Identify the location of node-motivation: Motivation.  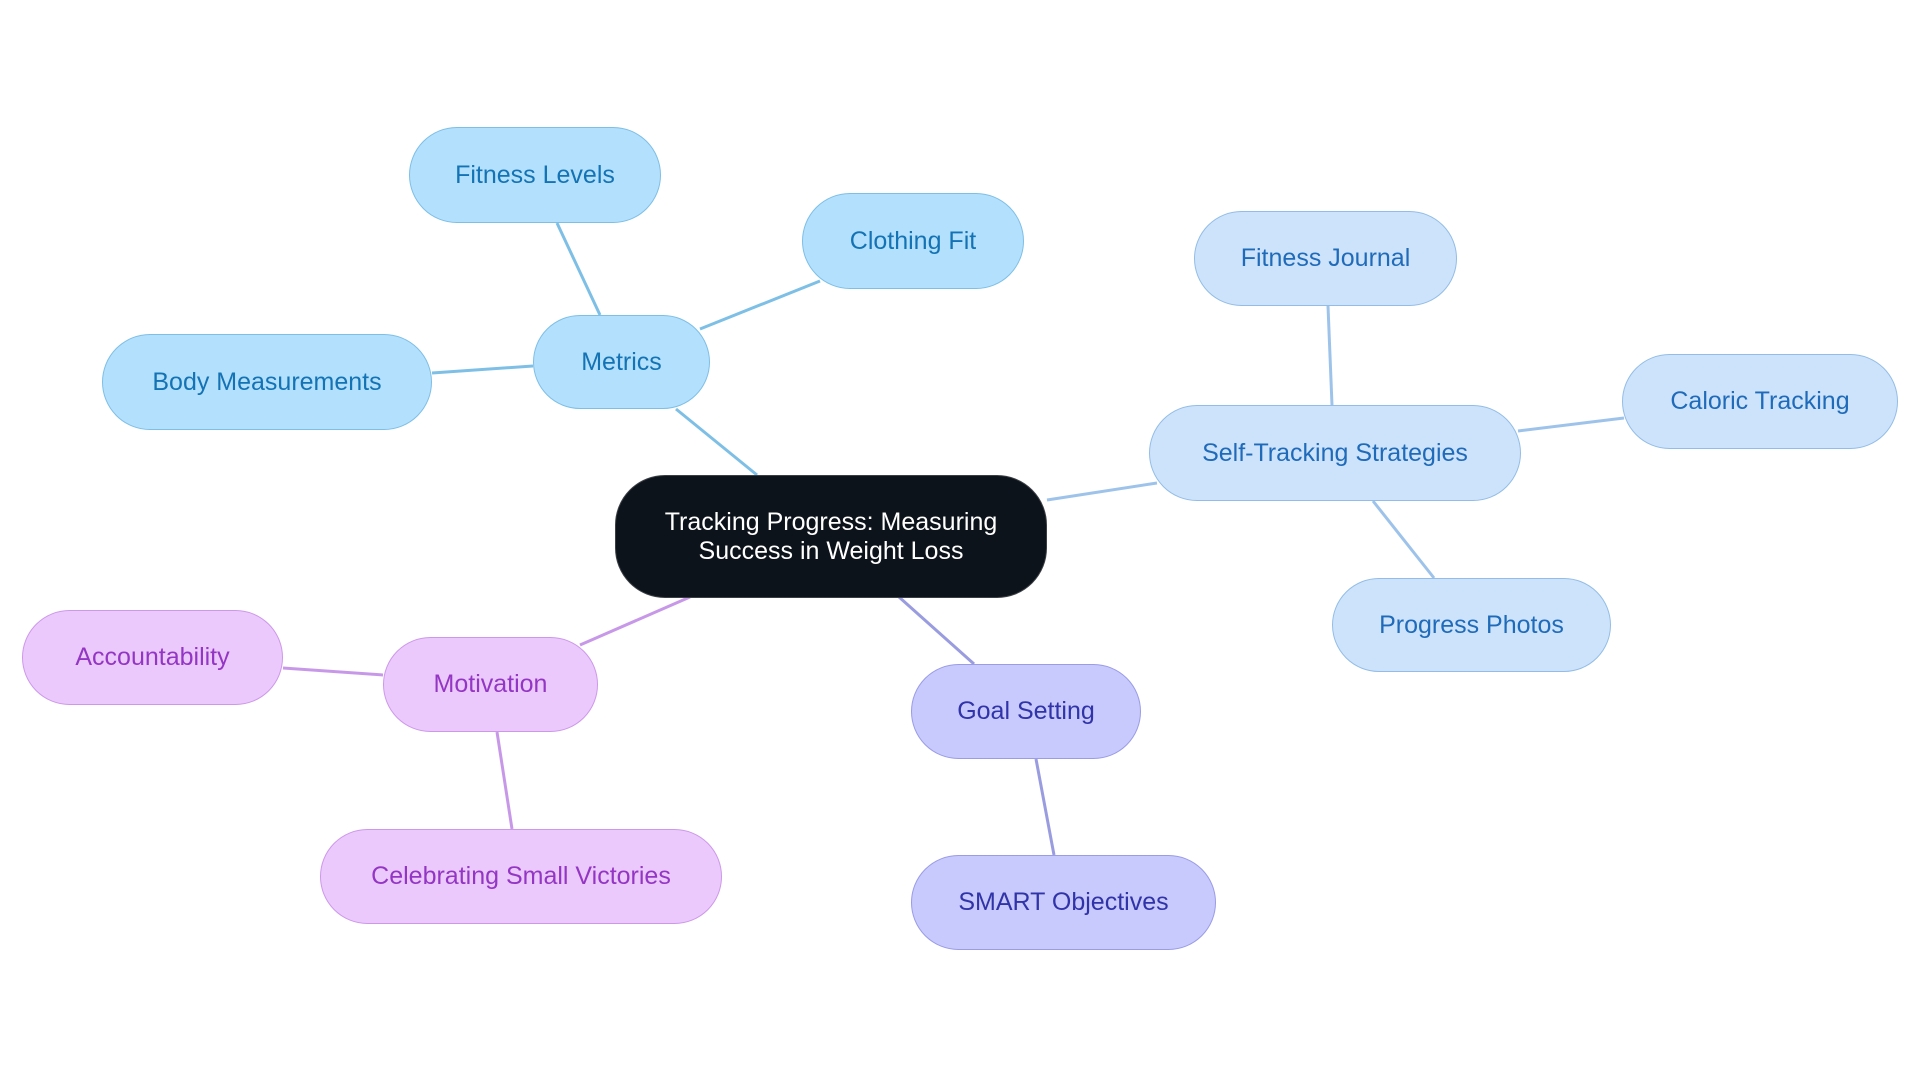
(490, 684).